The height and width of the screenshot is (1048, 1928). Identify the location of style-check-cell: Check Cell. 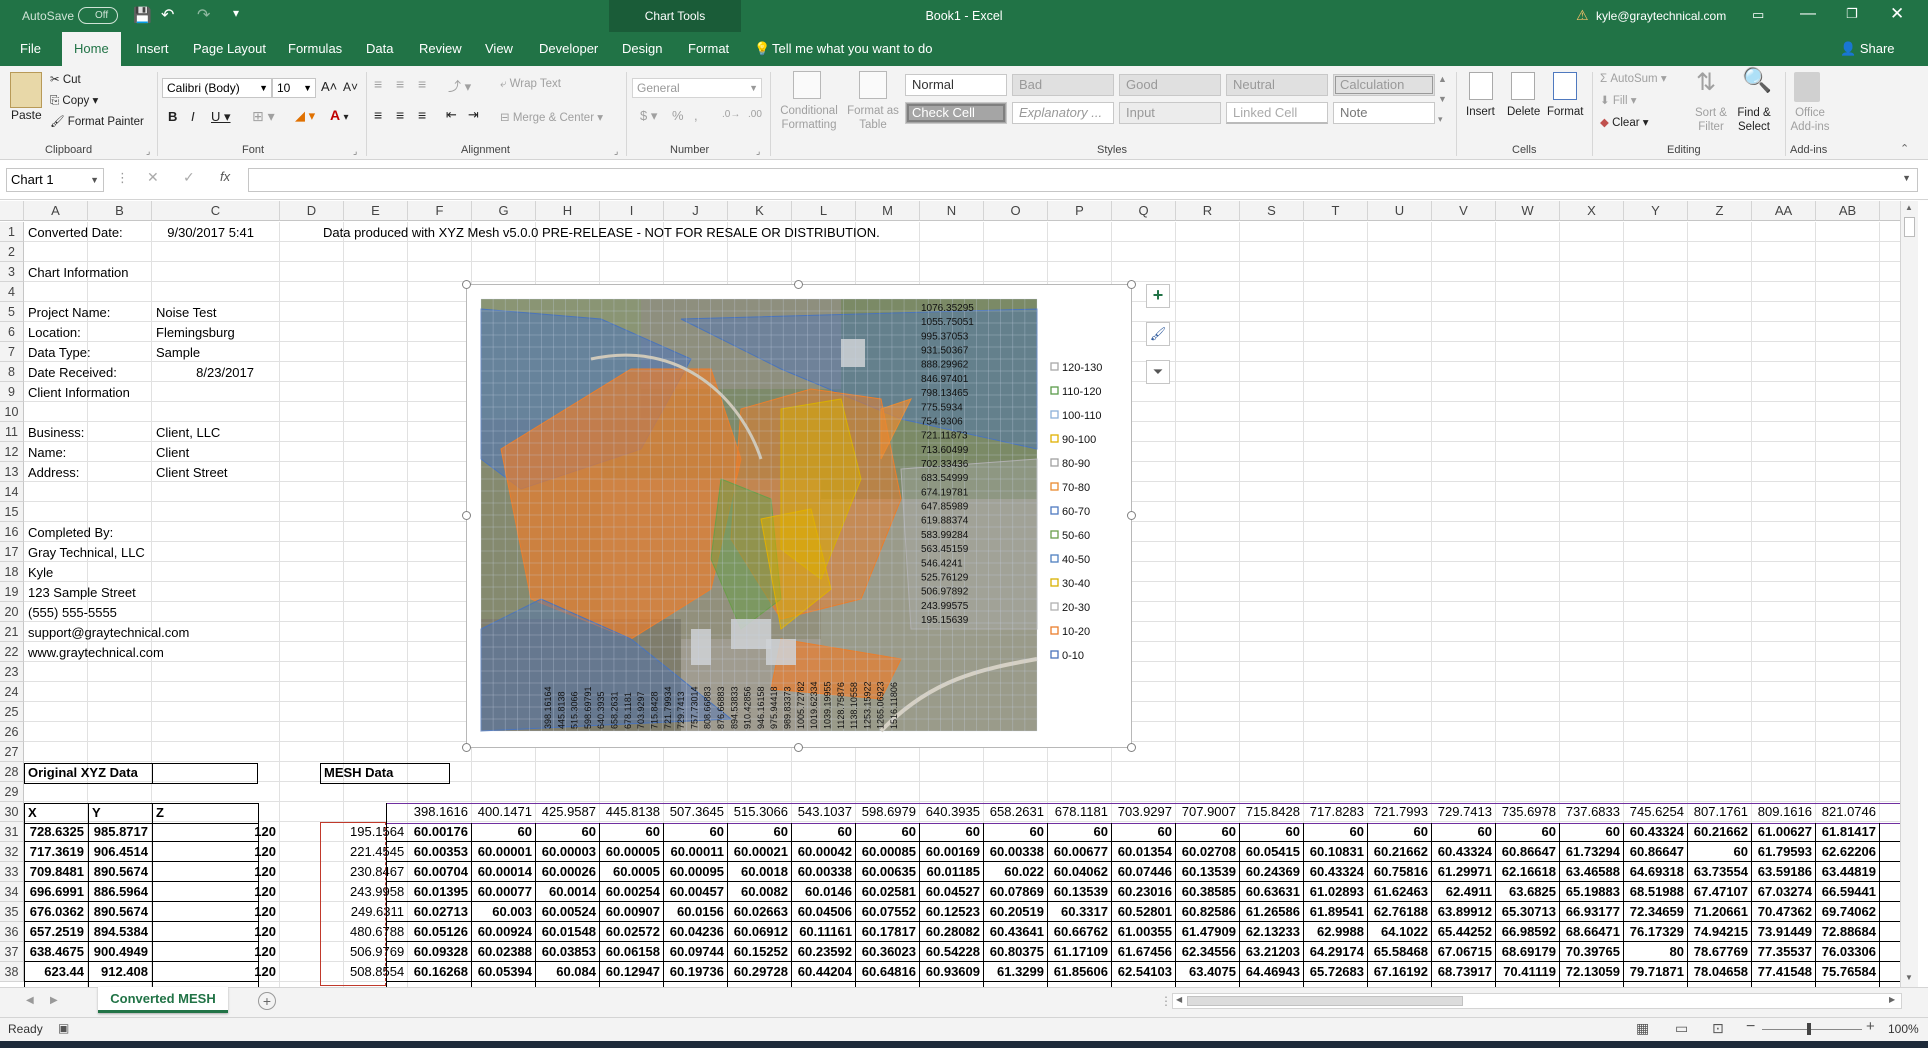
(956, 113).